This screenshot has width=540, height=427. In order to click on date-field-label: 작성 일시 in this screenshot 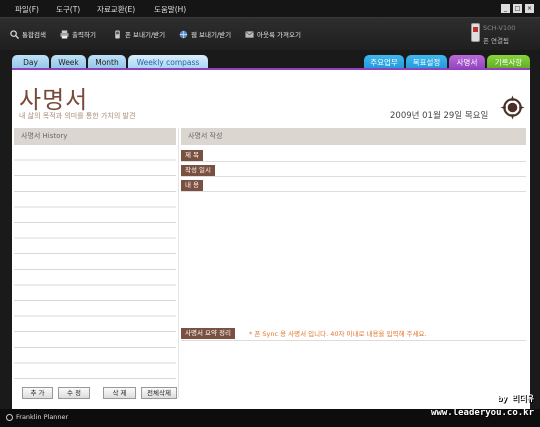, I will do `click(198, 170)`.